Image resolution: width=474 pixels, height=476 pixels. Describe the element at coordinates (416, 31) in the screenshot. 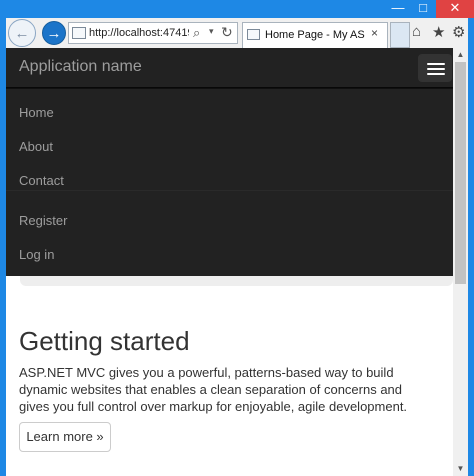

I see `home-icon: ⌂` at that location.